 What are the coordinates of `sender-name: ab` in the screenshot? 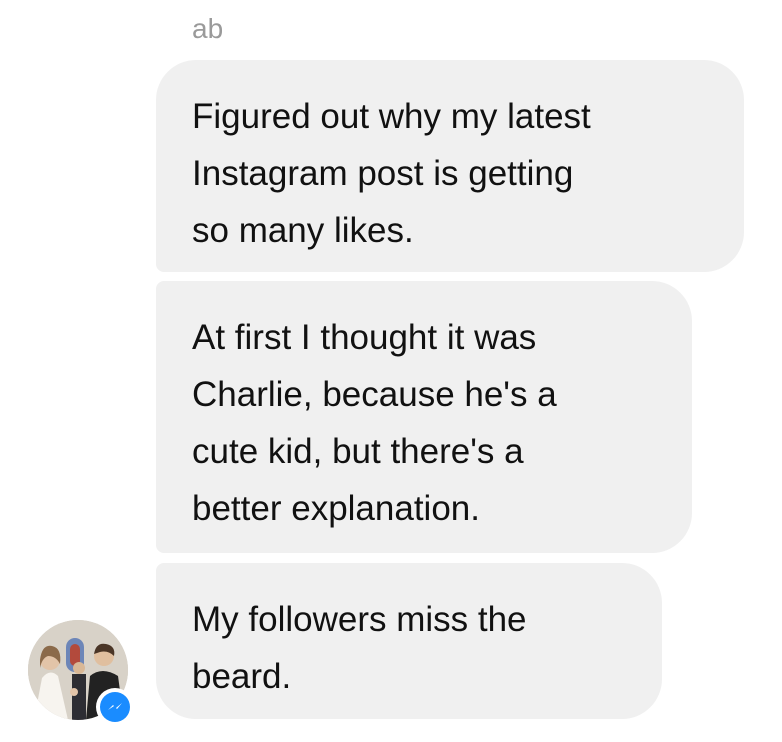 It's located at (208, 28).